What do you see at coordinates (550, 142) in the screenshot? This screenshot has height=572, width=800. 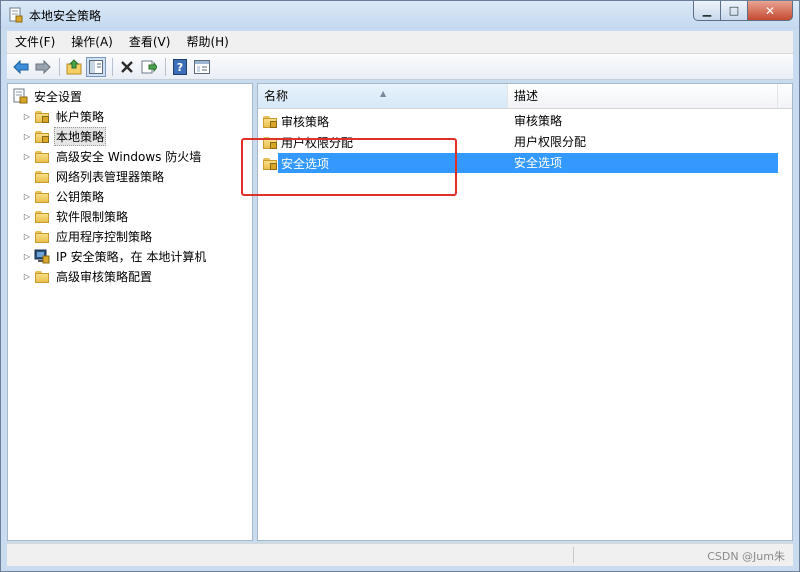 I see `list-cell-description: 用户权限分配` at bounding box center [550, 142].